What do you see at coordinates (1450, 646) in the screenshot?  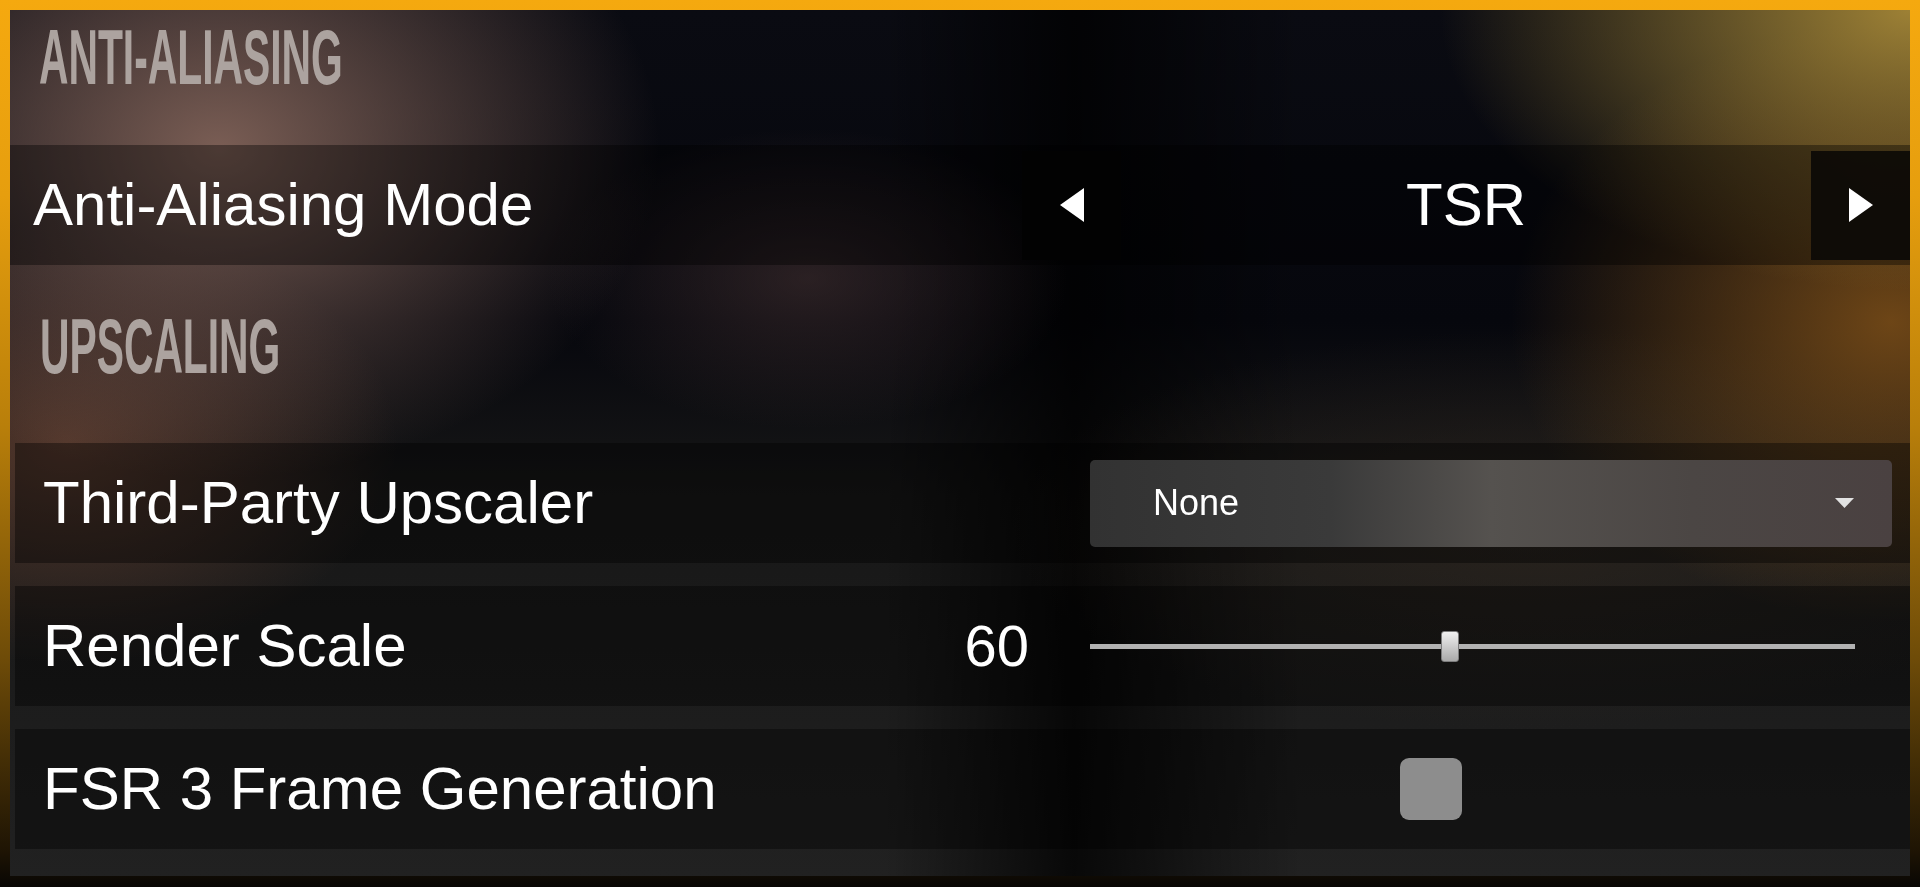 I see `slider-thumb` at bounding box center [1450, 646].